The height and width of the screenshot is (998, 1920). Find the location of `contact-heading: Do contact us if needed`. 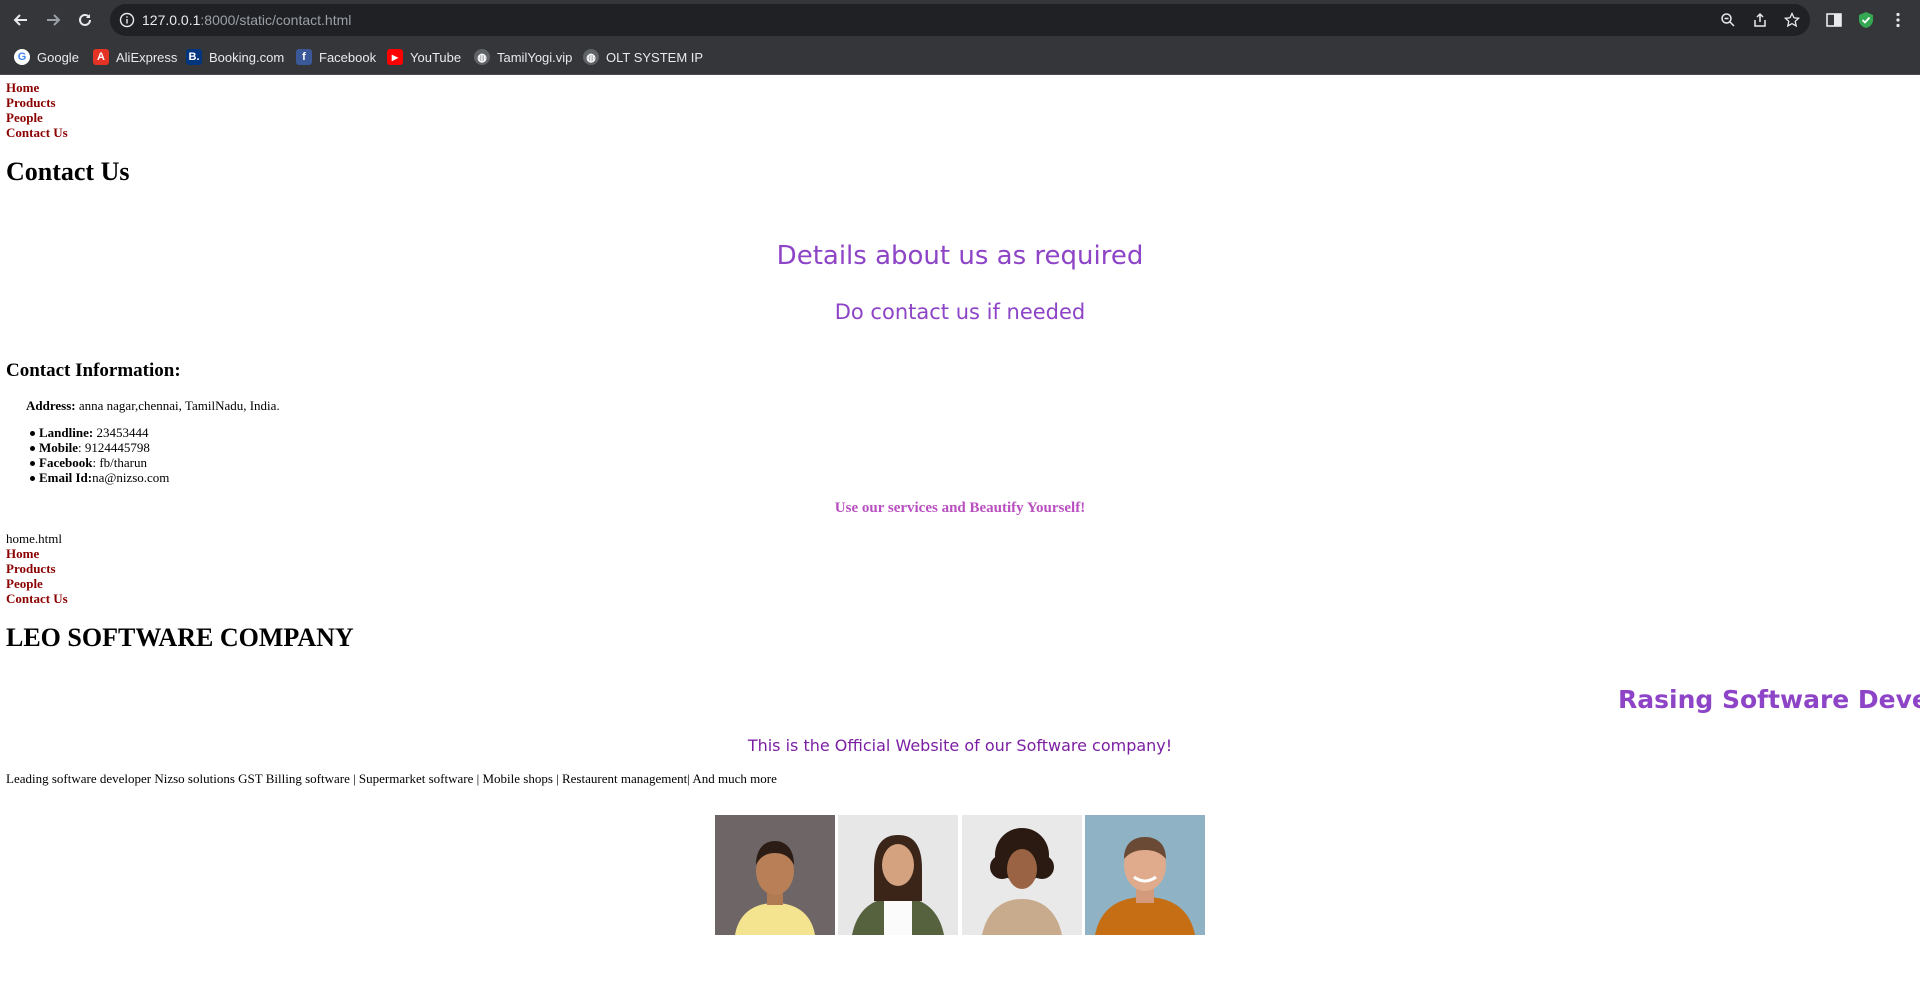

contact-heading: Do contact us if needed is located at coordinates (960, 312).